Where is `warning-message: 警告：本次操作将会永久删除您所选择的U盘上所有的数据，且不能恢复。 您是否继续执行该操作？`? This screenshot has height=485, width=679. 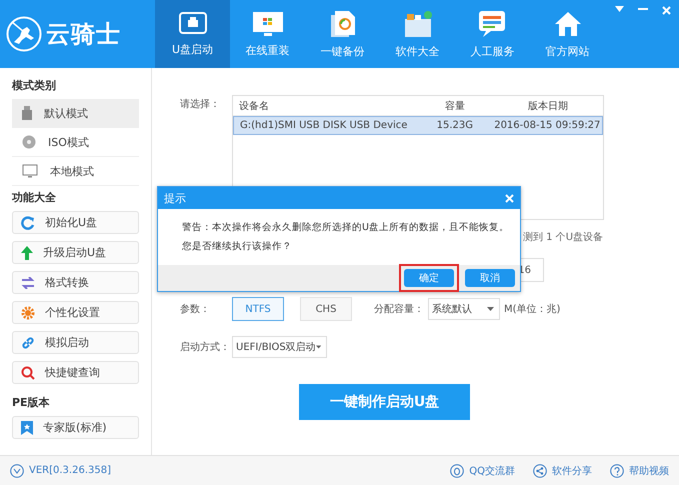 warning-message: 警告：本次操作将会永久删除您所选择的U盘上所有的数据，且不能恢复。 您是否继续执行该操作？ is located at coordinates (345, 237).